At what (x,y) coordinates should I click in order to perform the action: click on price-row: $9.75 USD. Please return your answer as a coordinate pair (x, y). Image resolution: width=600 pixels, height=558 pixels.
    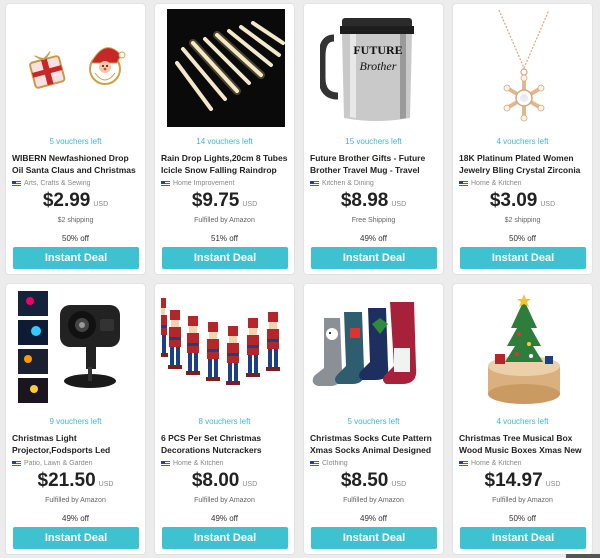
    Looking at the image, I should click on (224, 201).